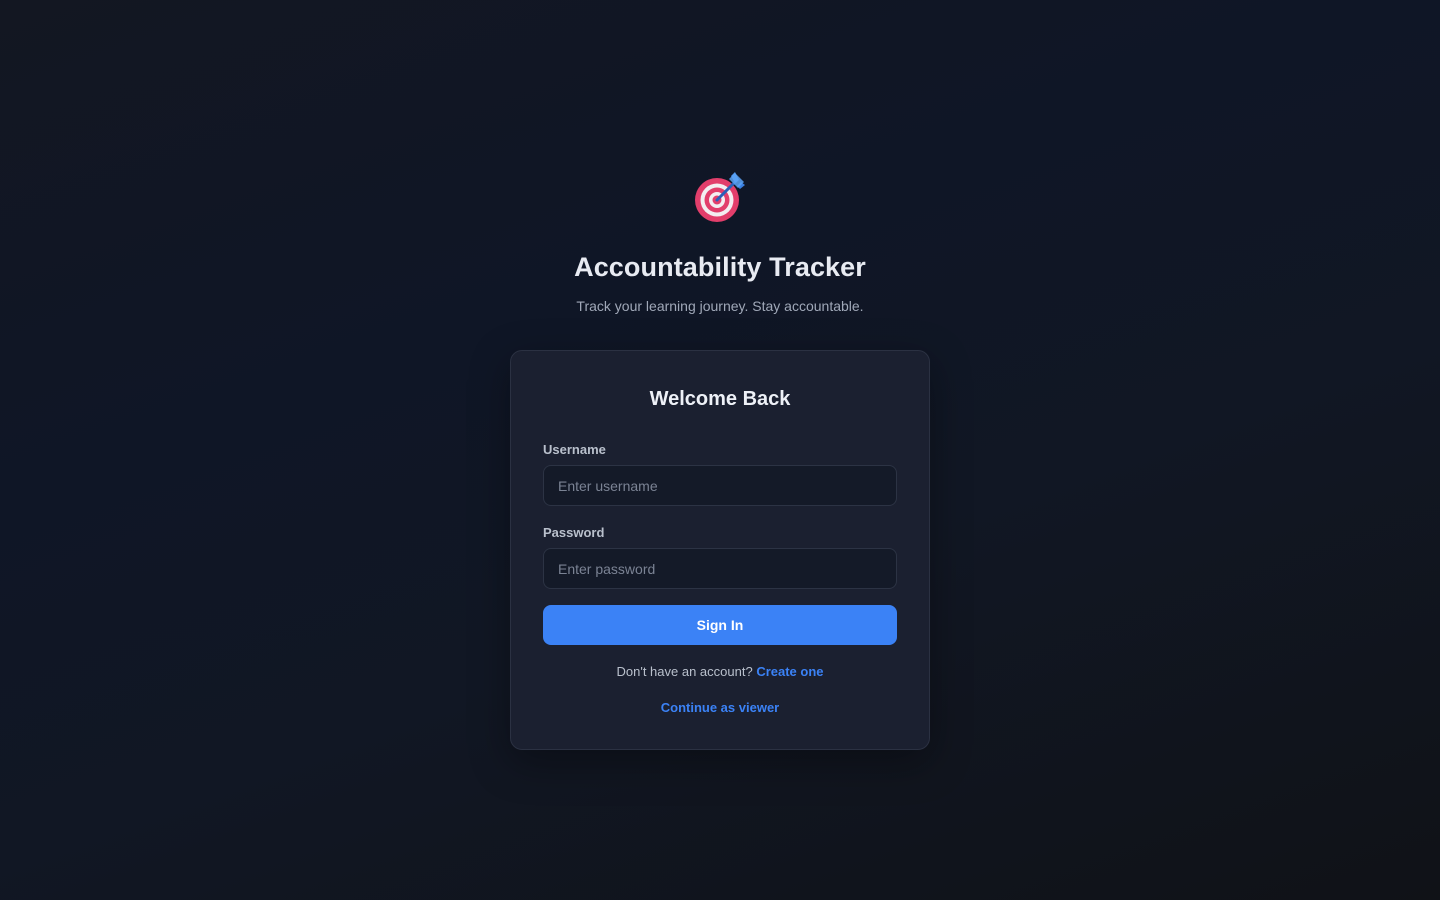  I want to click on viewer-line: Continue as viewer, so click(720, 707).